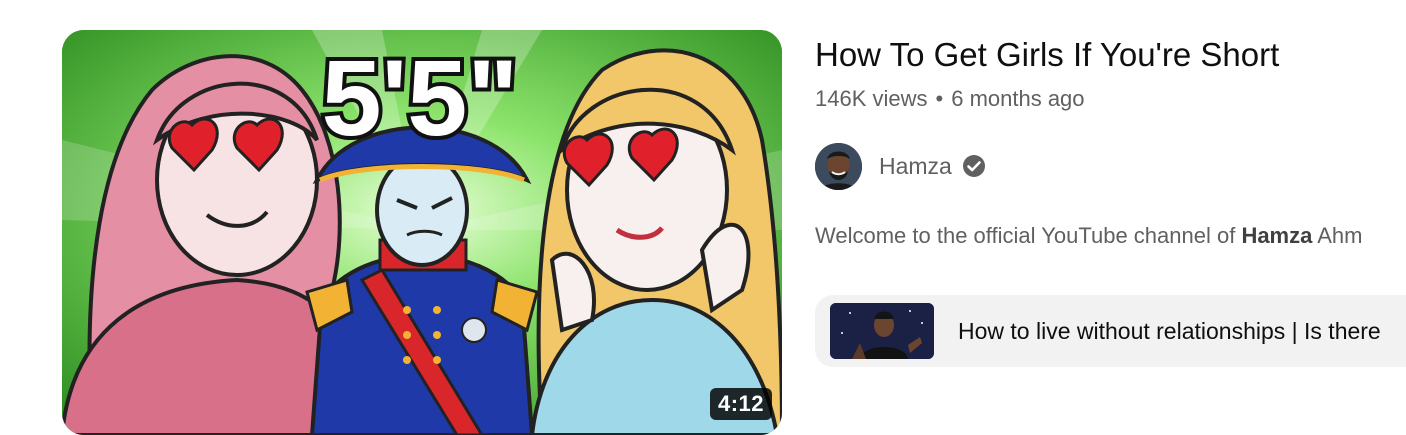 The height and width of the screenshot is (435, 1406). What do you see at coordinates (882, 331) in the screenshot?
I see `related-chapter-thumbnail` at bounding box center [882, 331].